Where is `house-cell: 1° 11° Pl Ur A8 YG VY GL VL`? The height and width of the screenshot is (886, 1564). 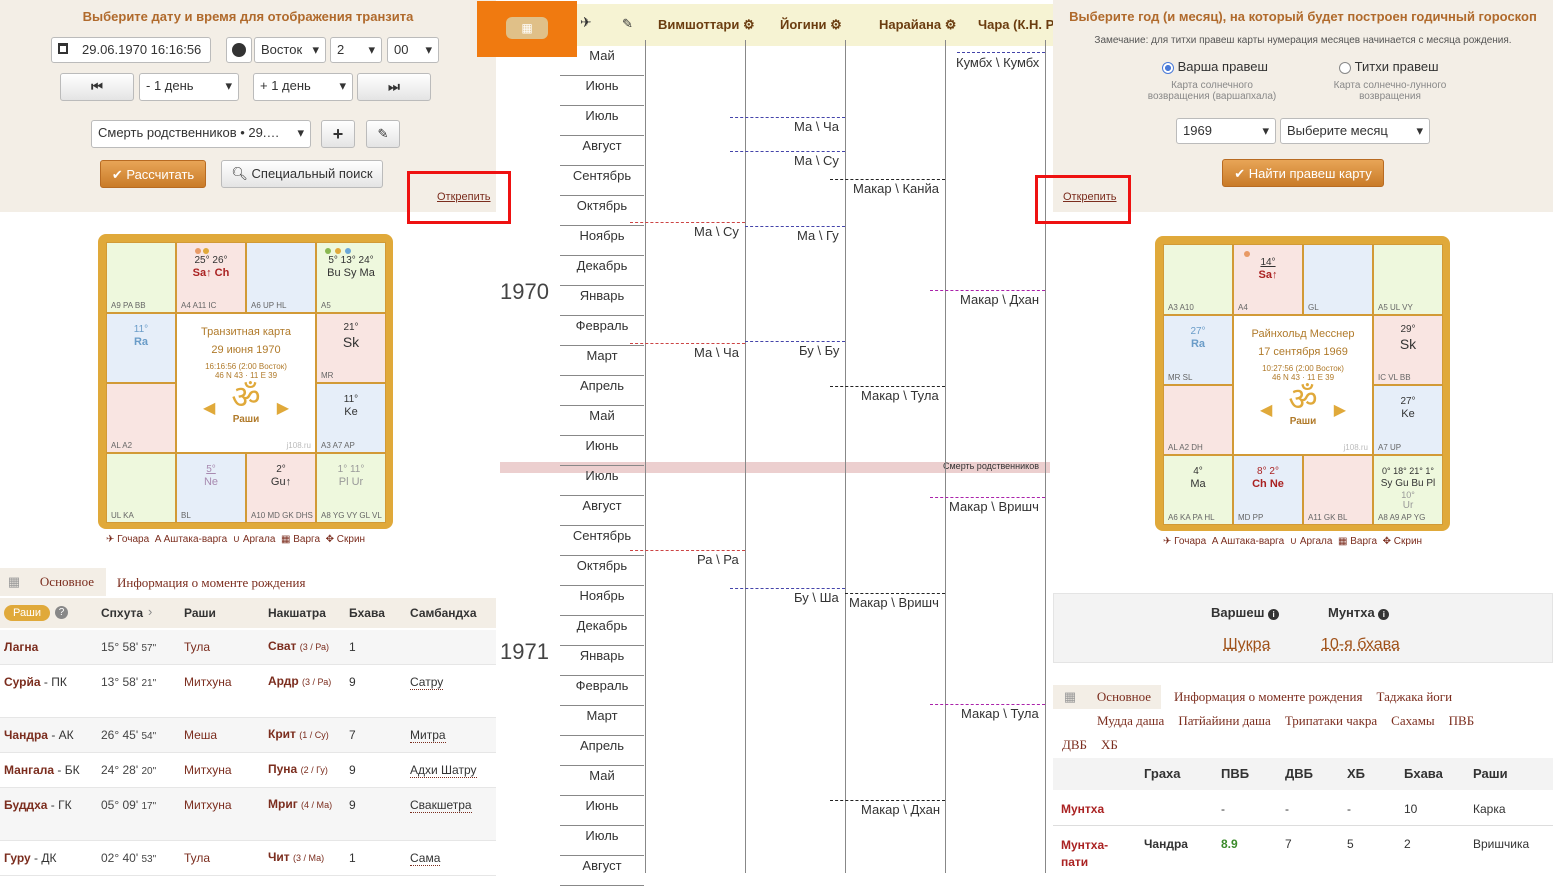
house-cell: 1° 11° Pl Ur A8 YG VY GL VL is located at coordinates (351, 488).